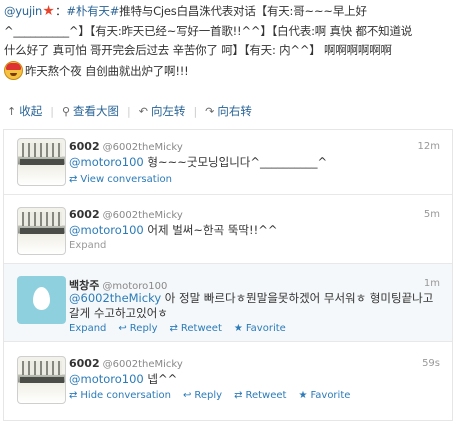 Image resolution: width=456 pixels, height=422 pixels. What do you see at coordinates (173, 230) in the screenshot?
I see `tweet-text: @motoro100 어제 벌써~한곡 뚝딱!!^^` at bounding box center [173, 230].